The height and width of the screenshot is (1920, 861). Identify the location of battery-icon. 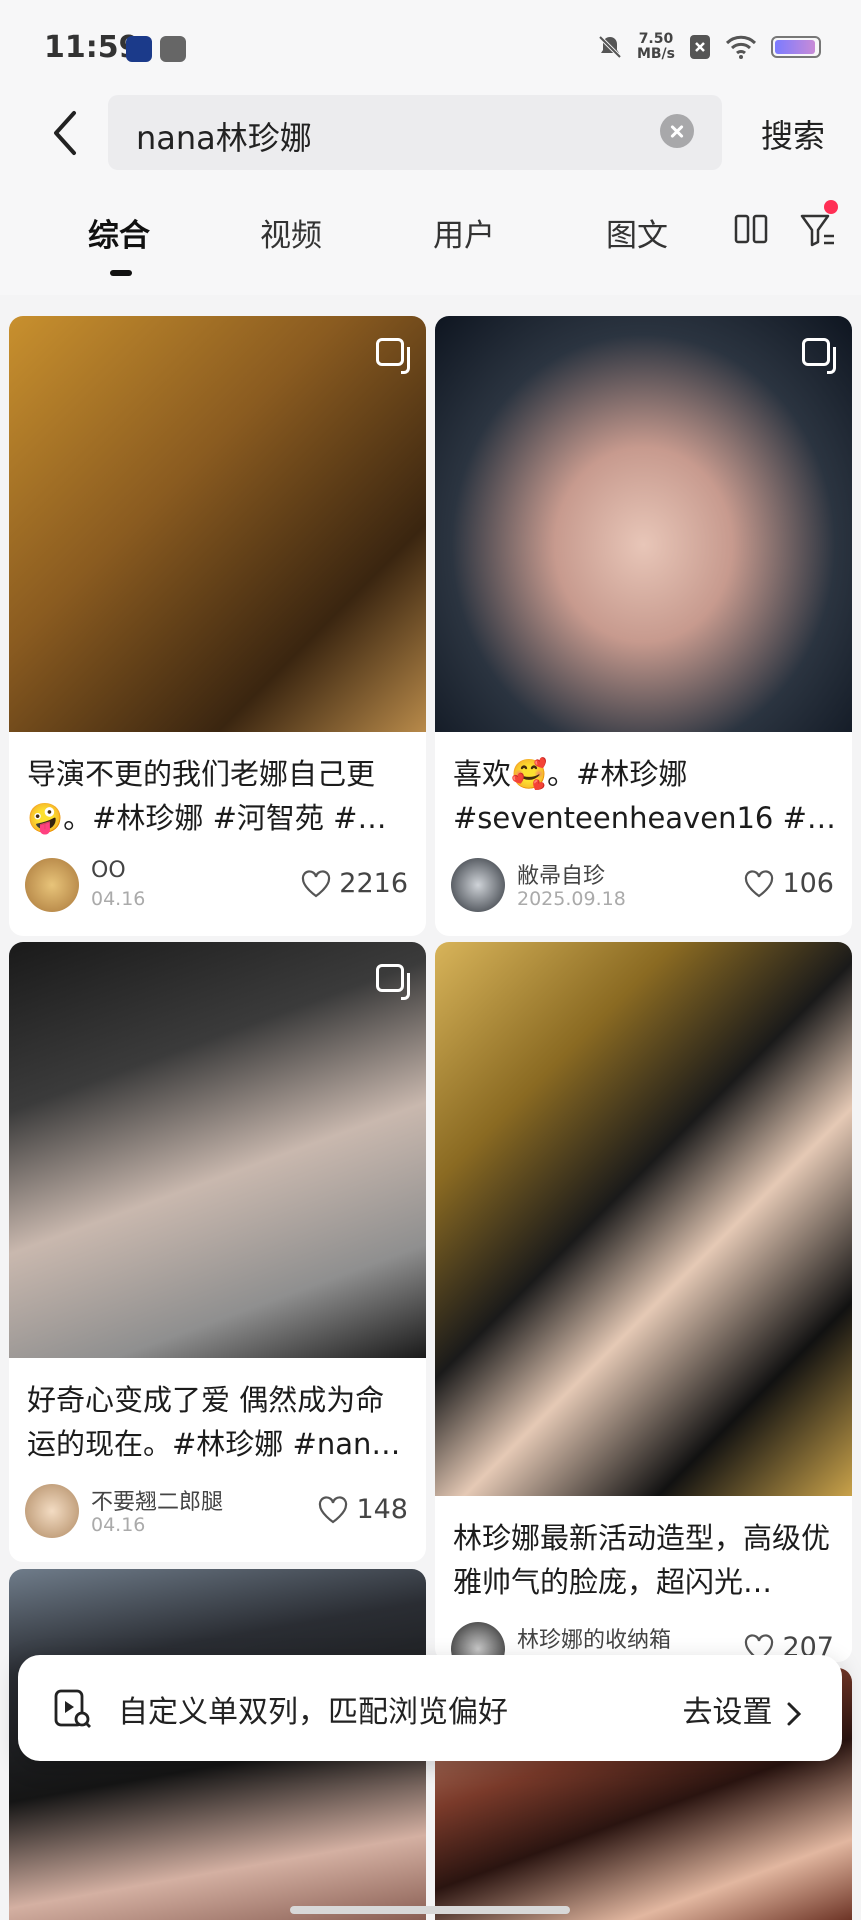
(796, 47).